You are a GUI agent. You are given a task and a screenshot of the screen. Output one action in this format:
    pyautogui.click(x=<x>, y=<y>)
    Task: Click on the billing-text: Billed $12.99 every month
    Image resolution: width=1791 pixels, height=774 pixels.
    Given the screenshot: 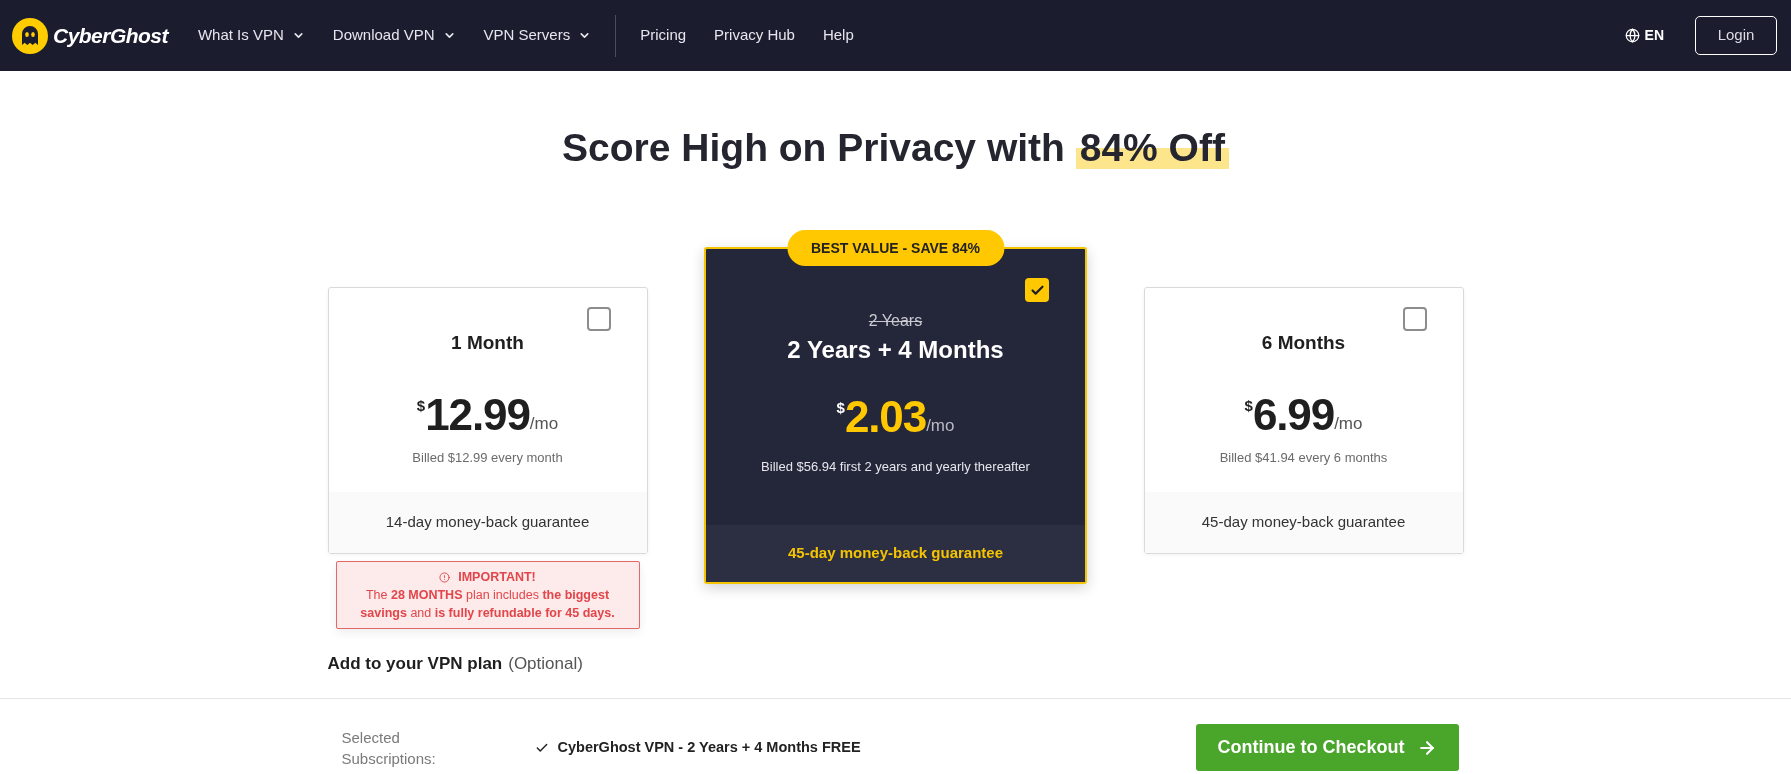 What is the action you would take?
    pyautogui.click(x=487, y=458)
    